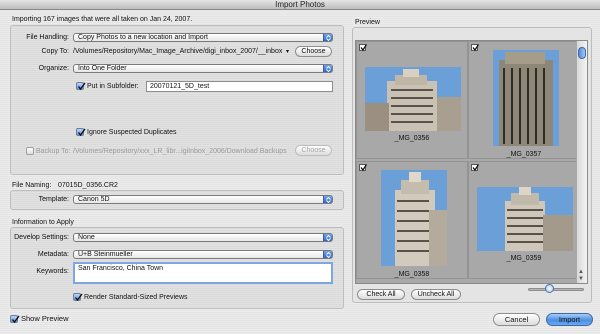 The height and width of the screenshot is (334, 600). What do you see at coordinates (203, 273) in the screenshot?
I see `keywords-field: San Francisco, China Town` at bounding box center [203, 273].